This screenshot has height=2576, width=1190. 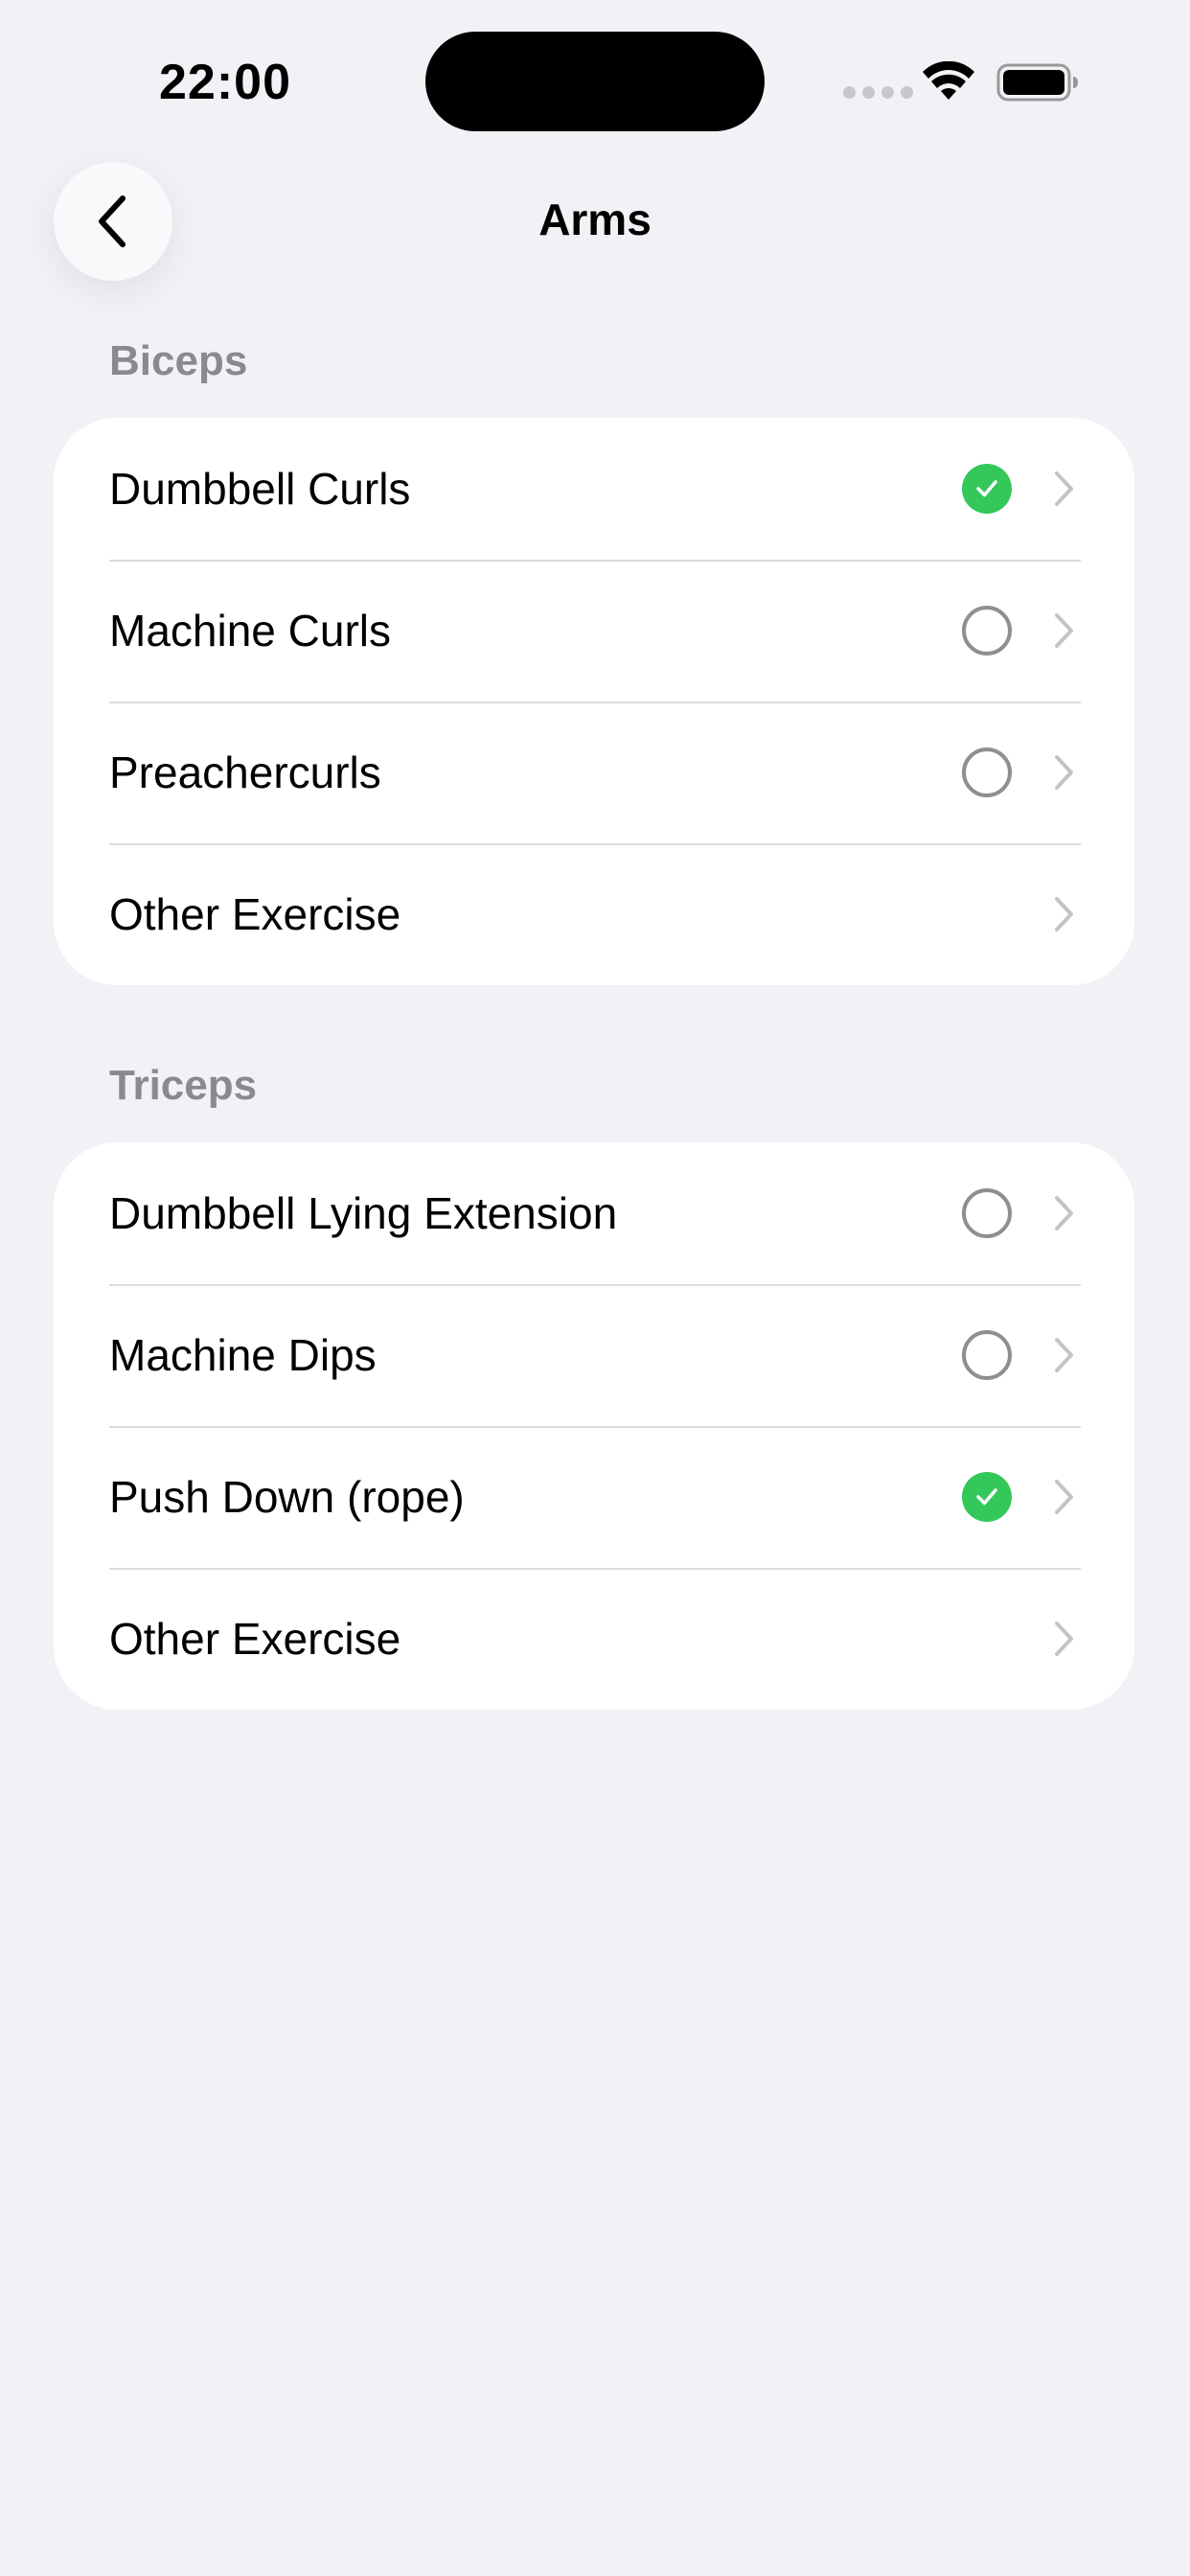 I want to click on exercise-row-push-down-rope: Push Down (rope), so click(x=594, y=1497).